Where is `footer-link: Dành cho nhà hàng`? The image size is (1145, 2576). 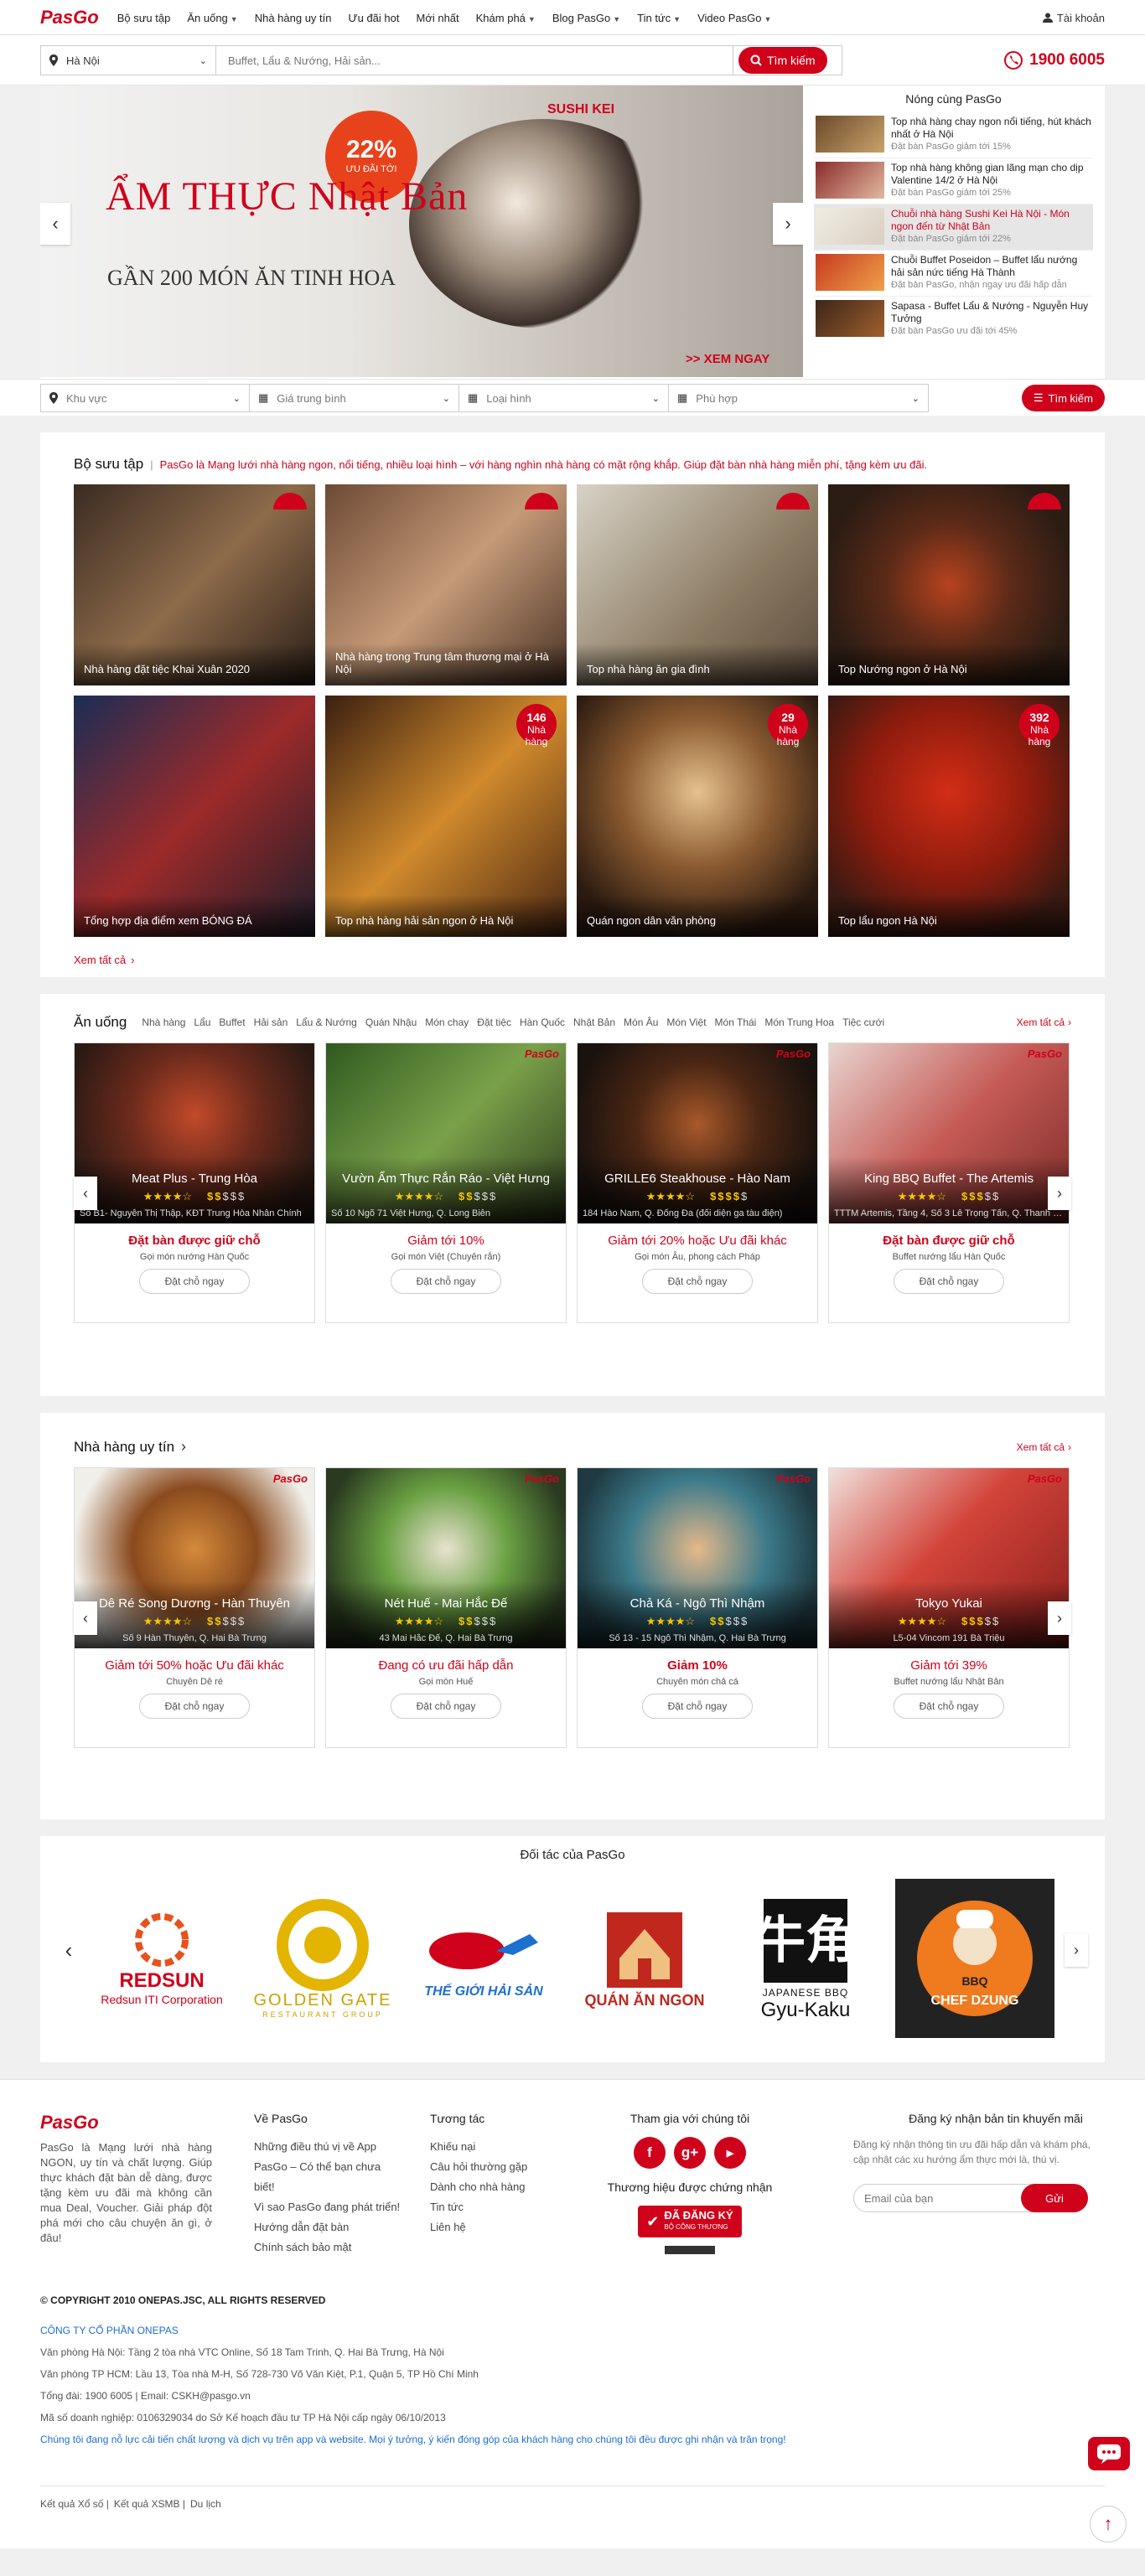
footer-link: Dành cho nhà hàng is located at coordinates (508, 2187).